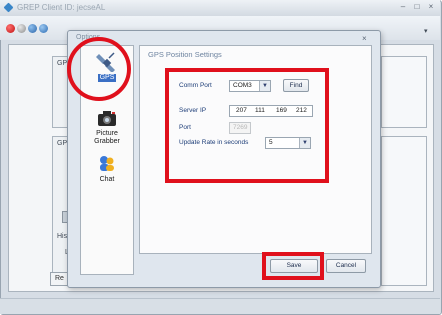  I want to click on toolbar-overflow-icon: ▾, so click(426, 31).